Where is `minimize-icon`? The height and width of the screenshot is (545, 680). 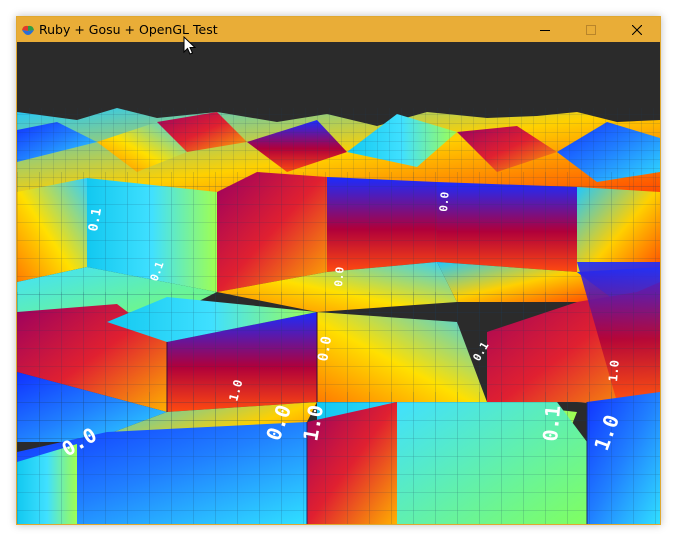
minimize-icon is located at coordinates (545, 30).